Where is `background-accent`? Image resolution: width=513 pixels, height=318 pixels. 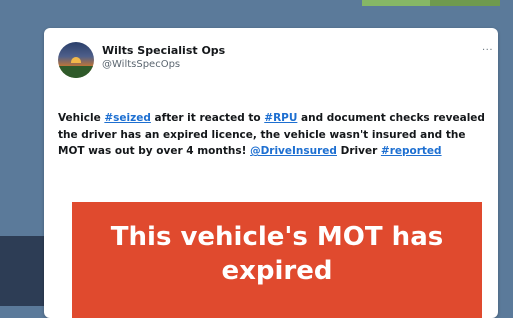
background-accent is located at coordinates (396, 3).